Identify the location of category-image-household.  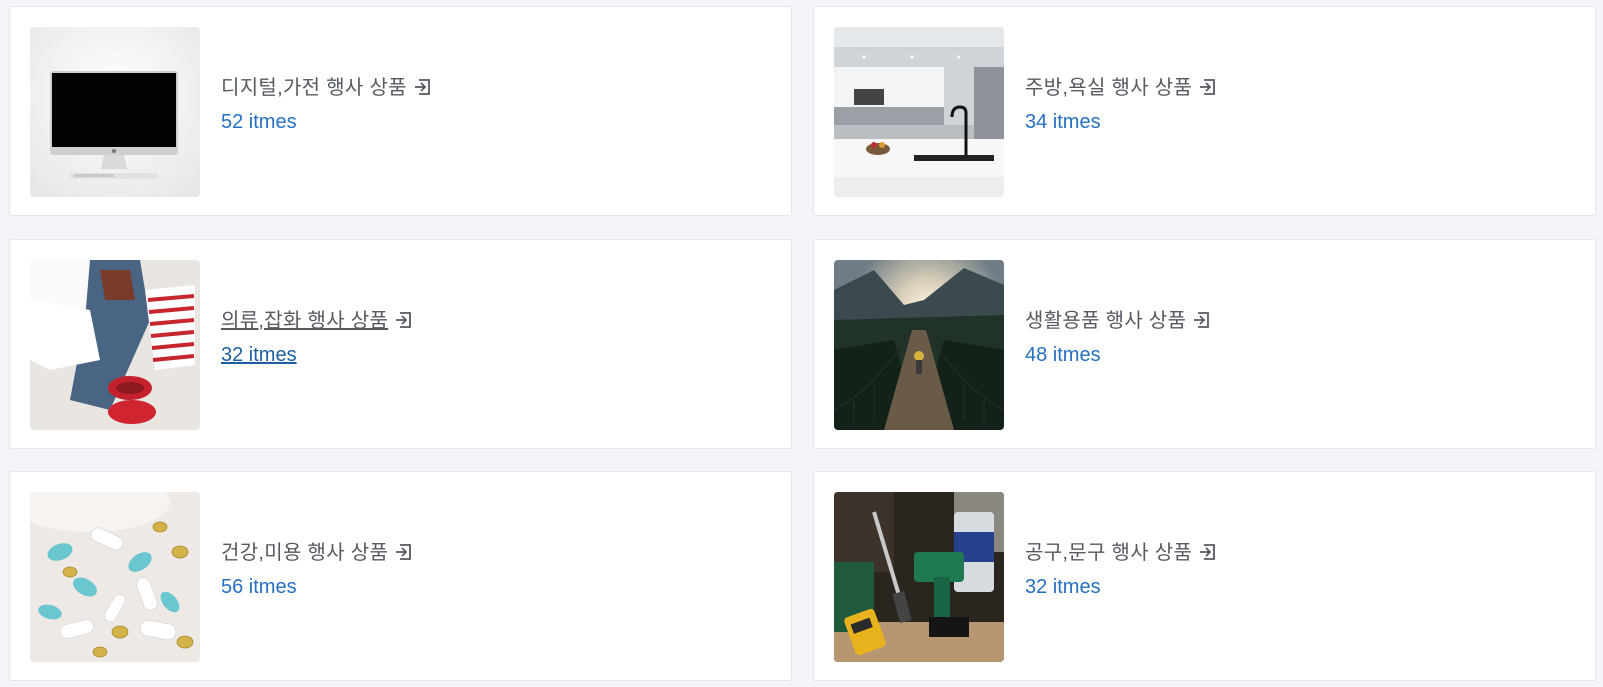
(919, 345).